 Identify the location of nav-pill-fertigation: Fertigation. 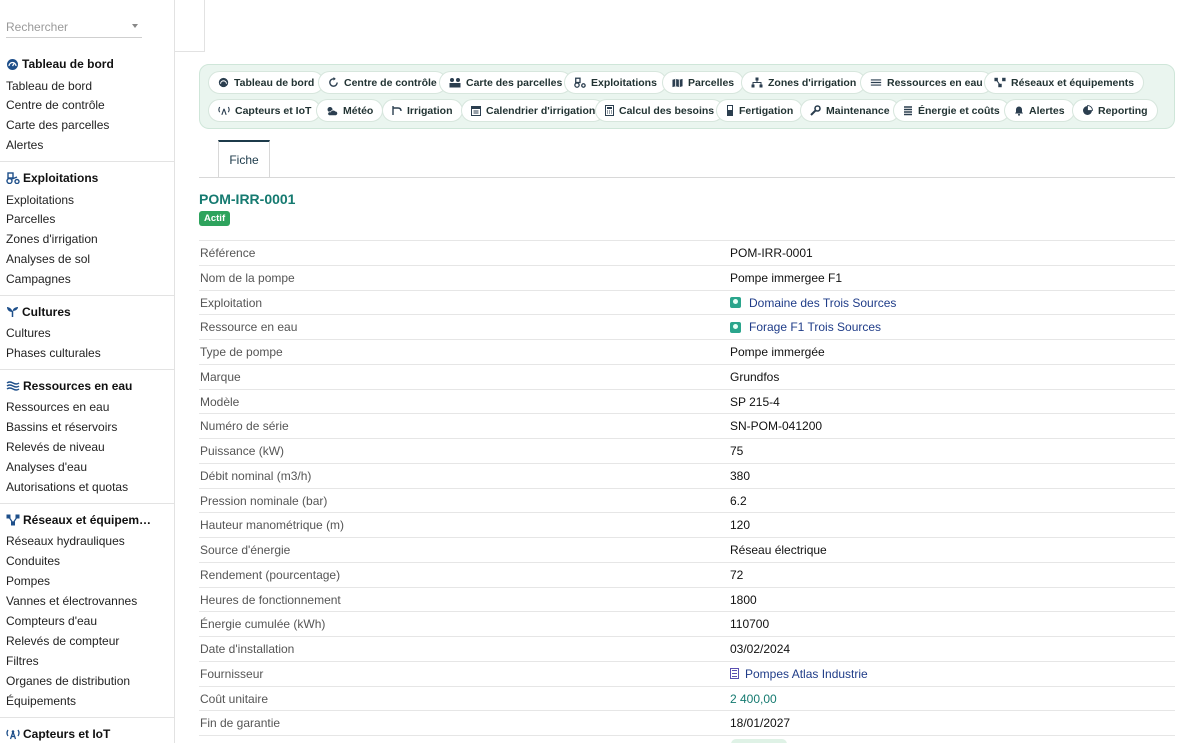
(760, 110).